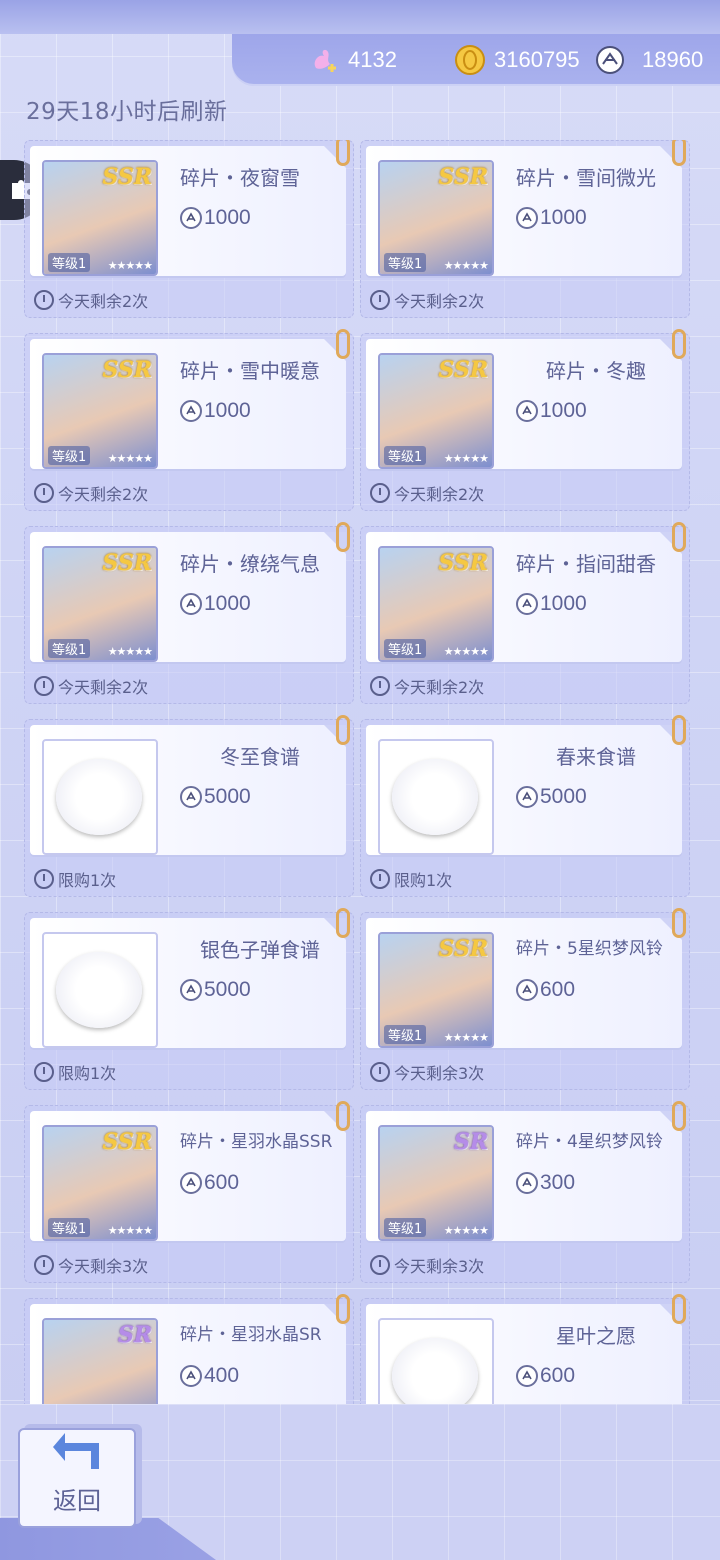 The height and width of the screenshot is (1560, 720). I want to click on shop-item-card: SSR 等级1 ★★★★★ 碎片・冬趣 1000 今天剩余2次, so click(525, 420).